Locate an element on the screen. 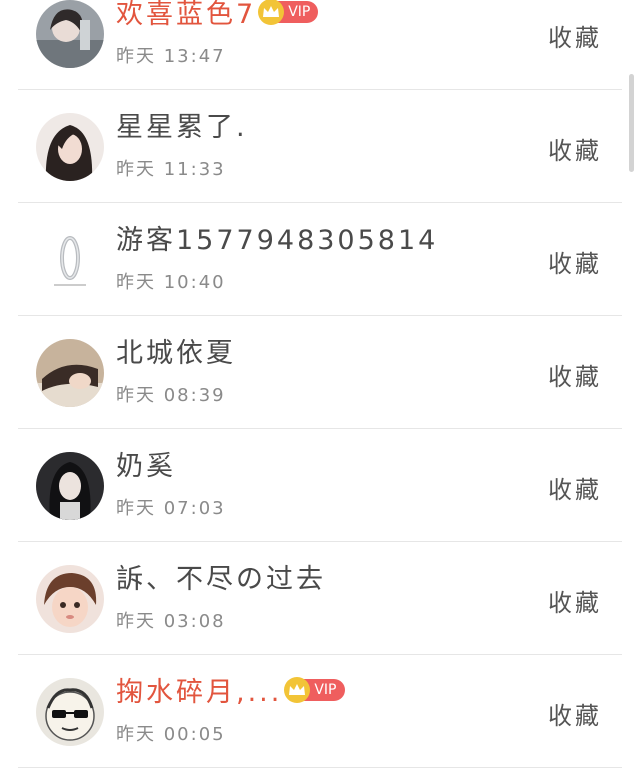 This screenshot has height=770, width=640. name-line: 星星累了. is located at coordinates (182, 124).